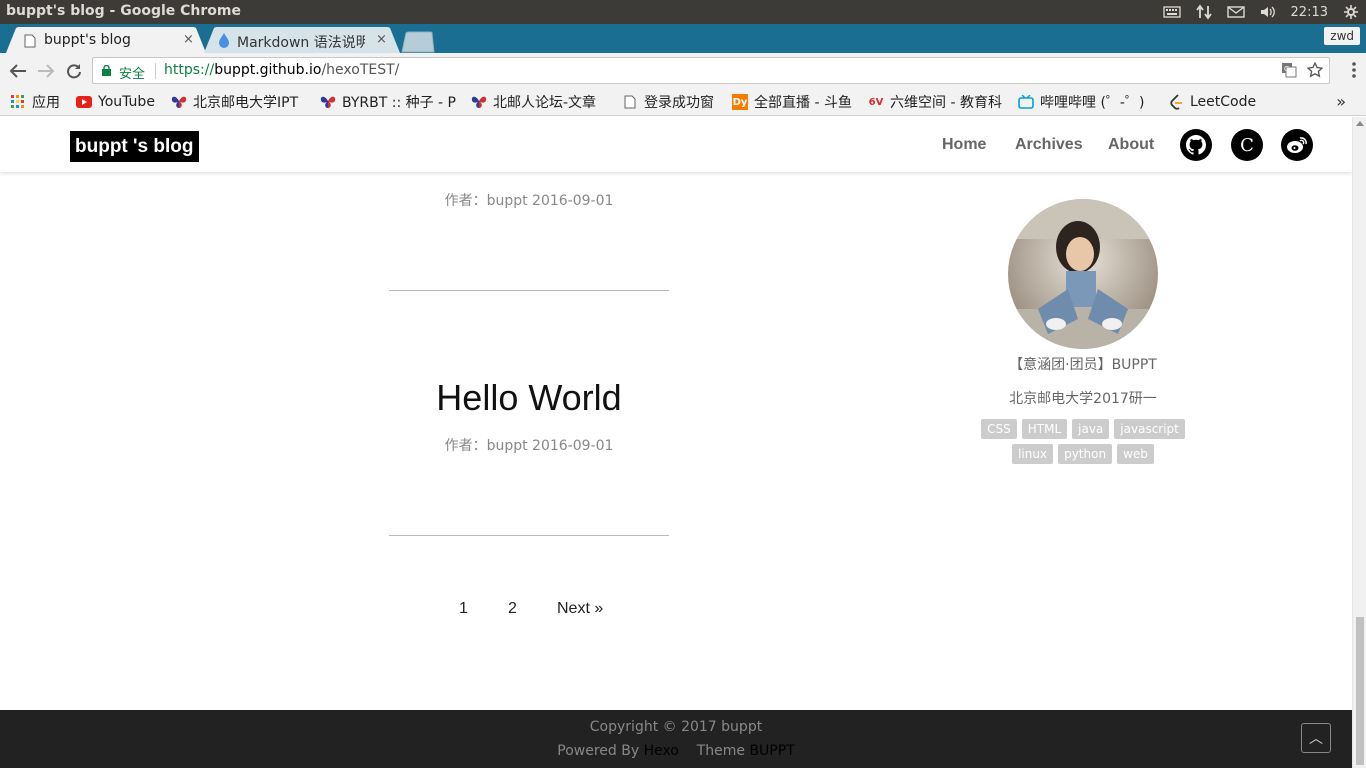 This screenshot has width=1366, height=768. Describe the element at coordinates (1247, 145) in the screenshot. I see `csdn-button: C` at that location.